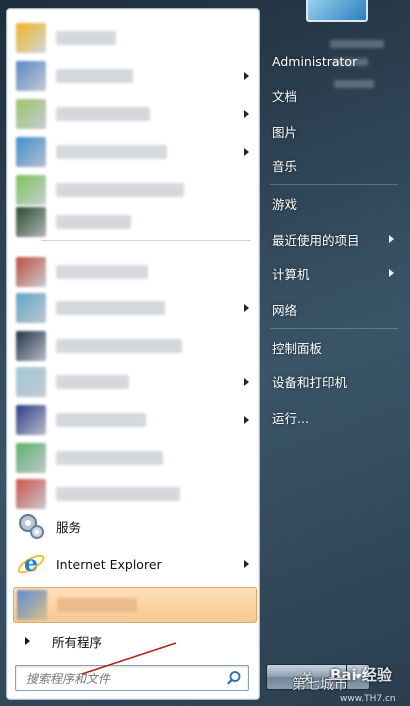  I want to click on right-item-label: 文档, so click(285, 96).